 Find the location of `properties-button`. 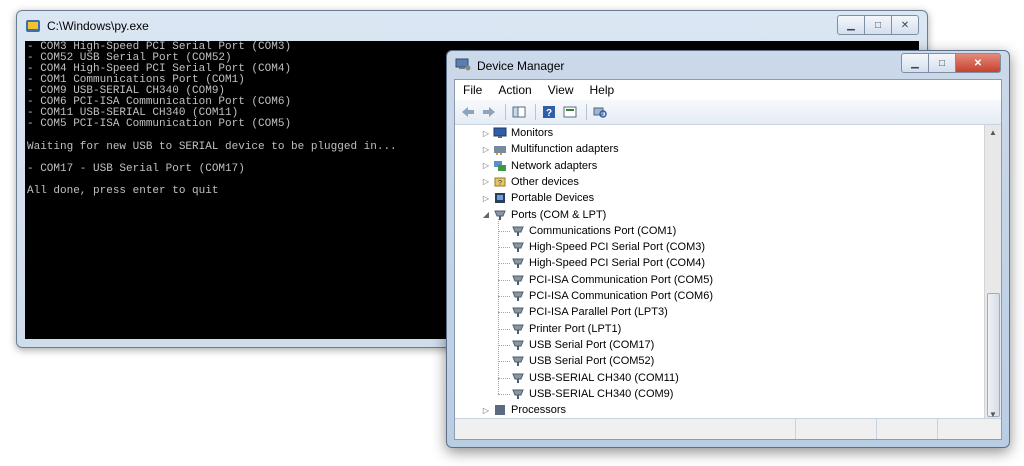

properties-button is located at coordinates (570, 112).